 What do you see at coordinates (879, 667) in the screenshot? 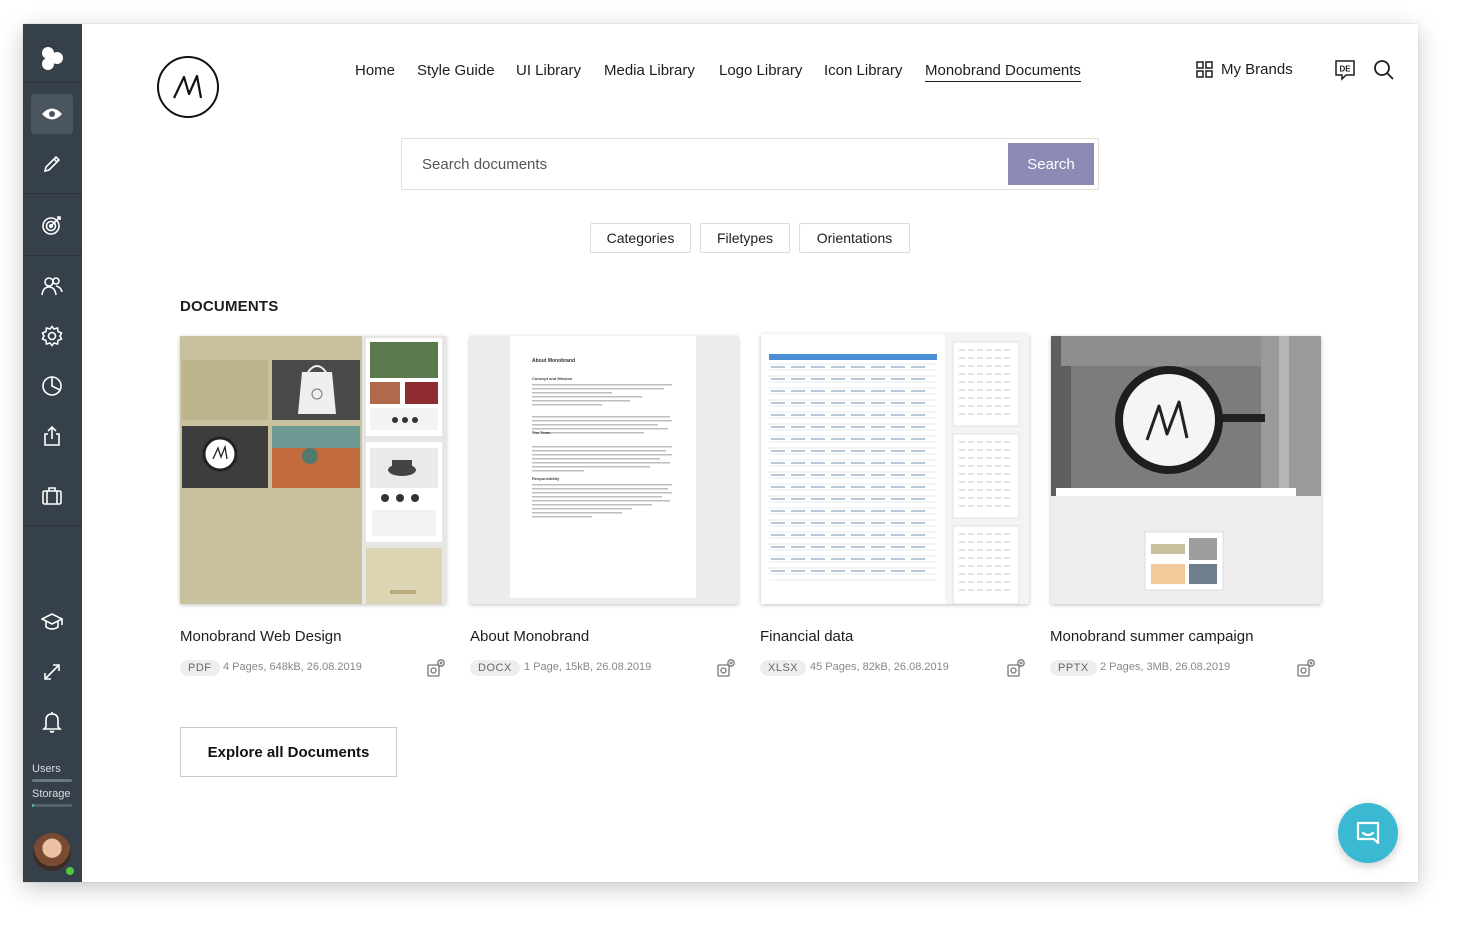
I see `document-meta: 45 Pages, 82kB, 26.08.2019` at bounding box center [879, 667].